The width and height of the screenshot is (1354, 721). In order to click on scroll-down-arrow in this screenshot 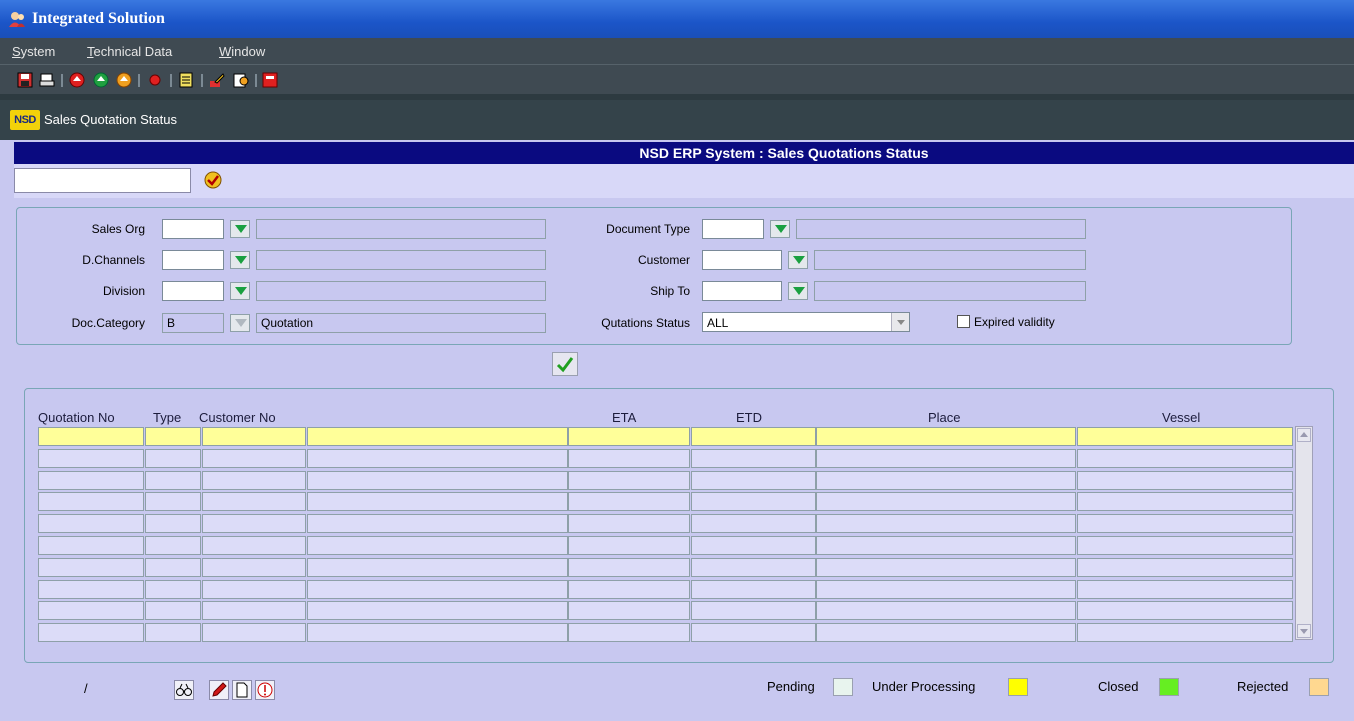, I will do `click(1304, 631)`.